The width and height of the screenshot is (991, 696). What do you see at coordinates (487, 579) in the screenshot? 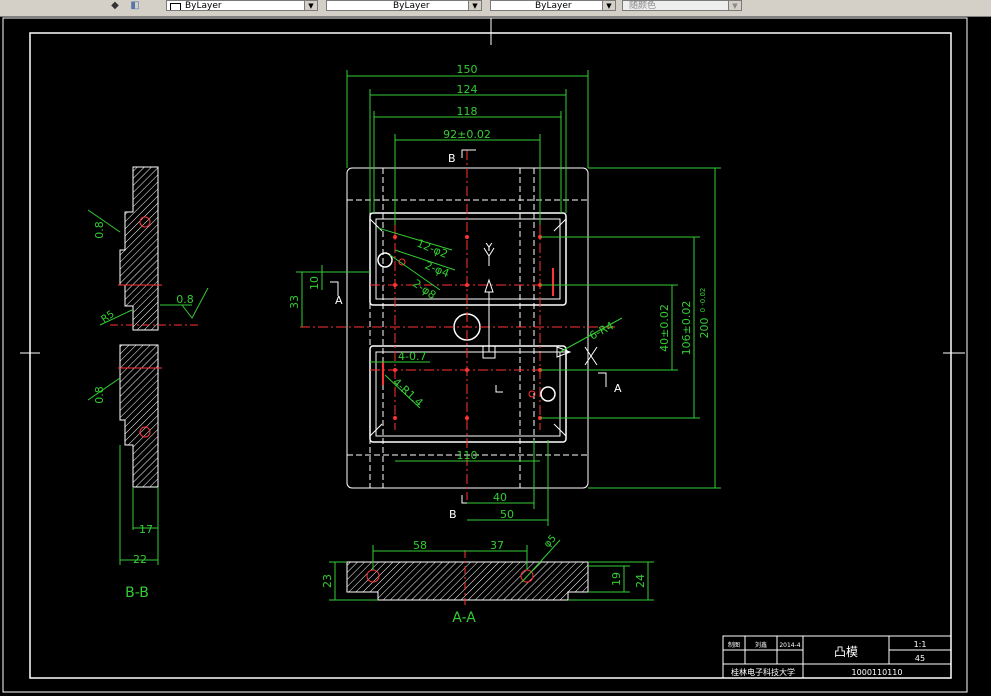
I see `section-view-aa: 58 37 φ5 23 19 24 A-A` at bounding box center [487, 579].